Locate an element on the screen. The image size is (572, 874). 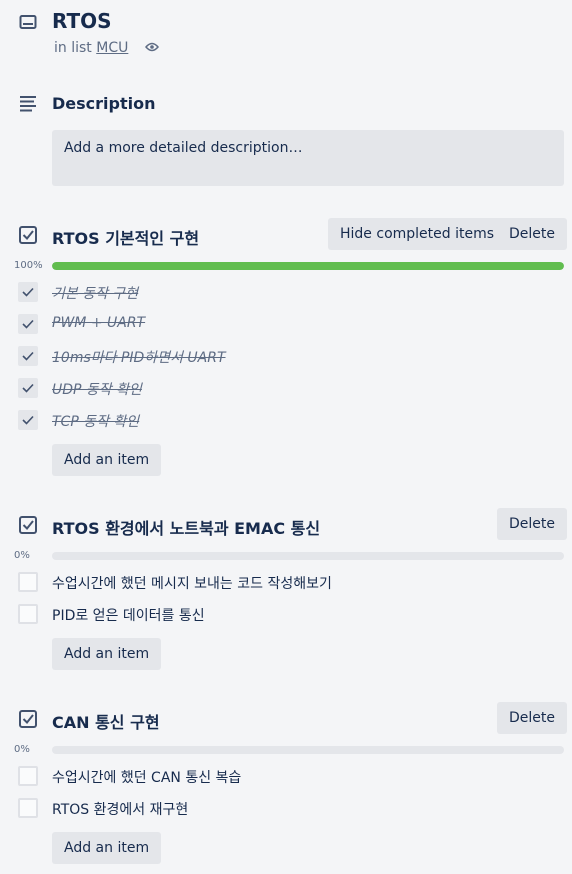
progress-percent: 100% is located at coordinates (28, 265).